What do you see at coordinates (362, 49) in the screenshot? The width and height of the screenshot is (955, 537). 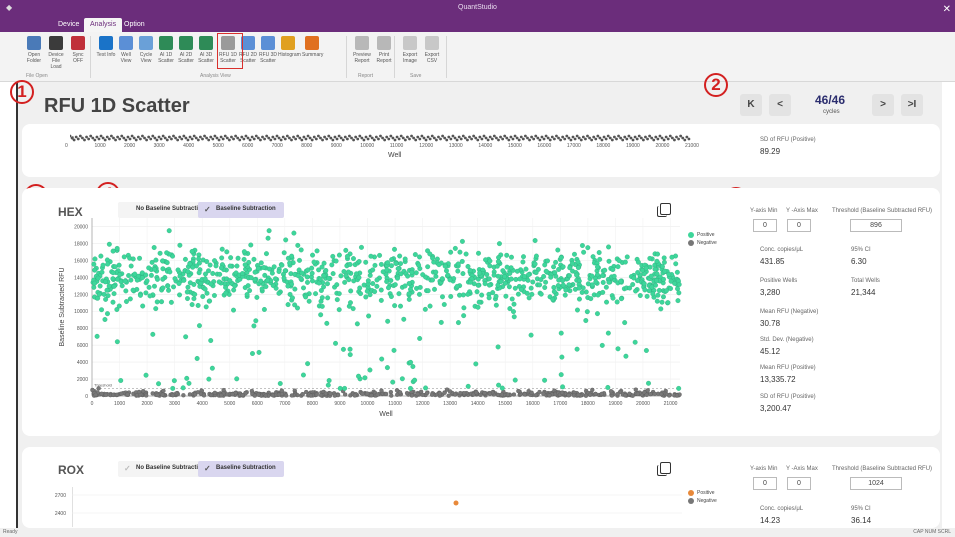 I see `ribbon-button-14: Preview Report` at bounding box center [362, 49].